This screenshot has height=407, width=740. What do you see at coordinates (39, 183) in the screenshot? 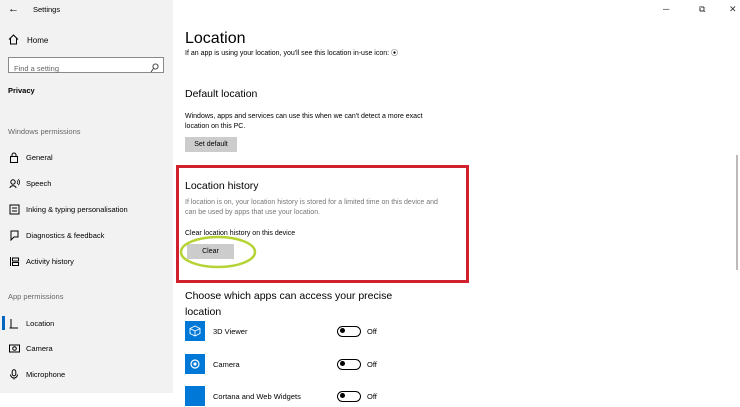
I see `sidebar-item-label: Speech` at bounding box center [39, 183].